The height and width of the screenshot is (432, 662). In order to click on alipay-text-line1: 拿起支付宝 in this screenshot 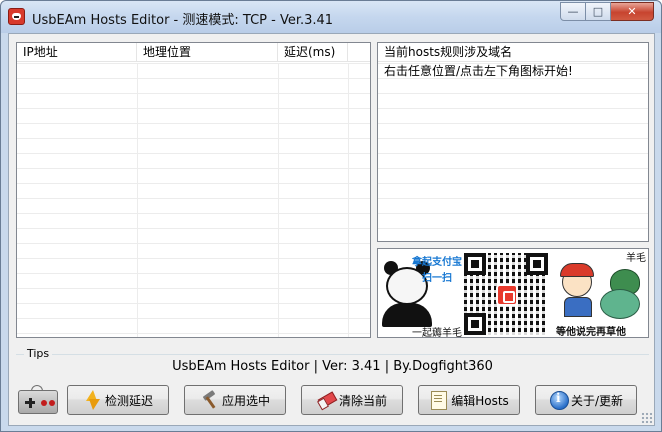, I will do `click(437, 262)`.